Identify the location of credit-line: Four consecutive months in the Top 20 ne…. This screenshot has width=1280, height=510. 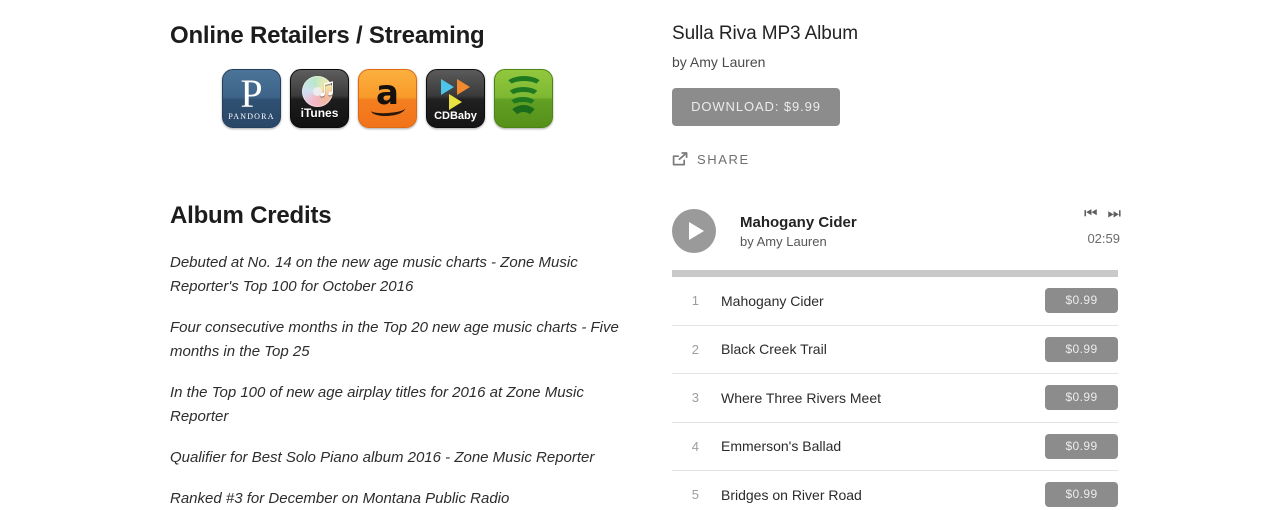
(394, 340).